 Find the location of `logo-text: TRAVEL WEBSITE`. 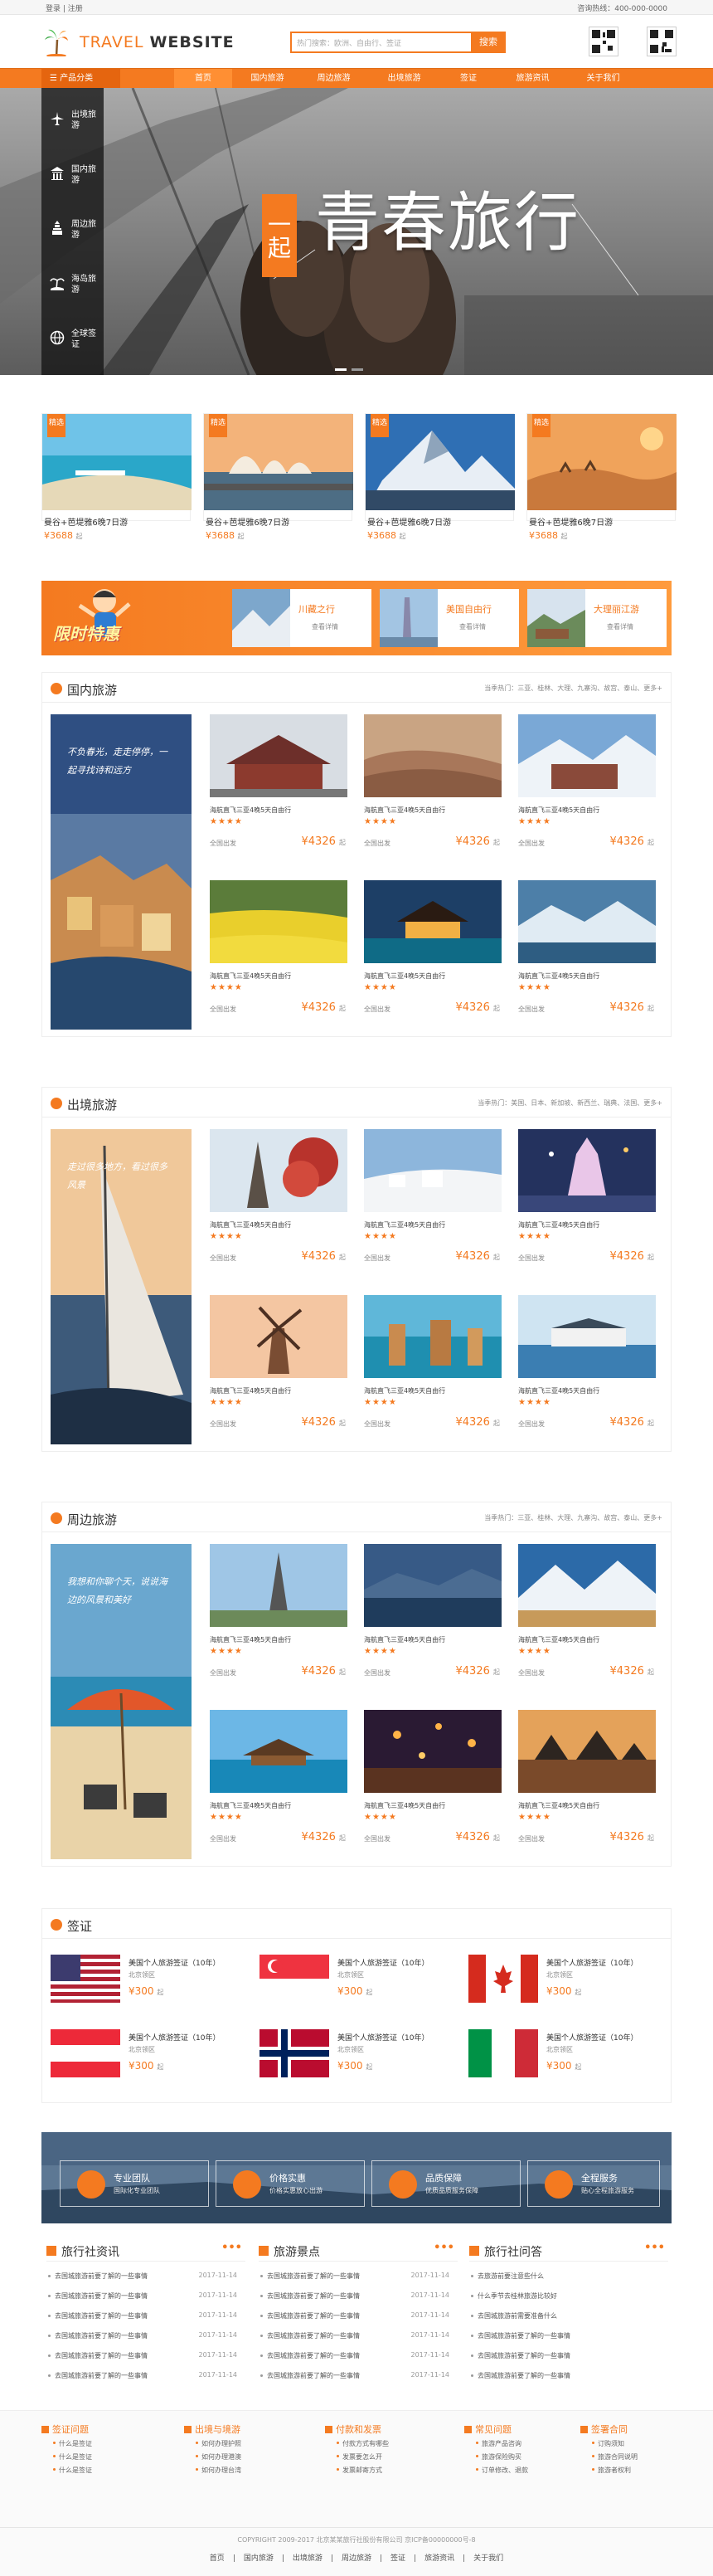

logo-text: TRAVEL WEBSITE is located at coordinates (157, 42).